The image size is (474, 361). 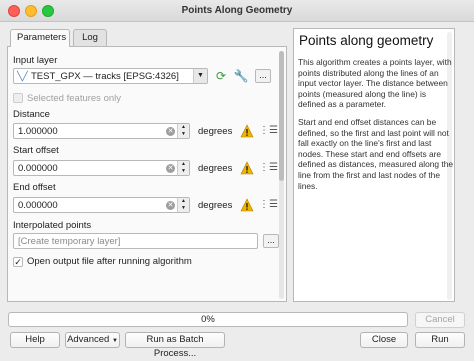 What do you see at coordinates (440, 340) in the screenshot?
I see `run-button: Run` at bounding box center [440, 340].